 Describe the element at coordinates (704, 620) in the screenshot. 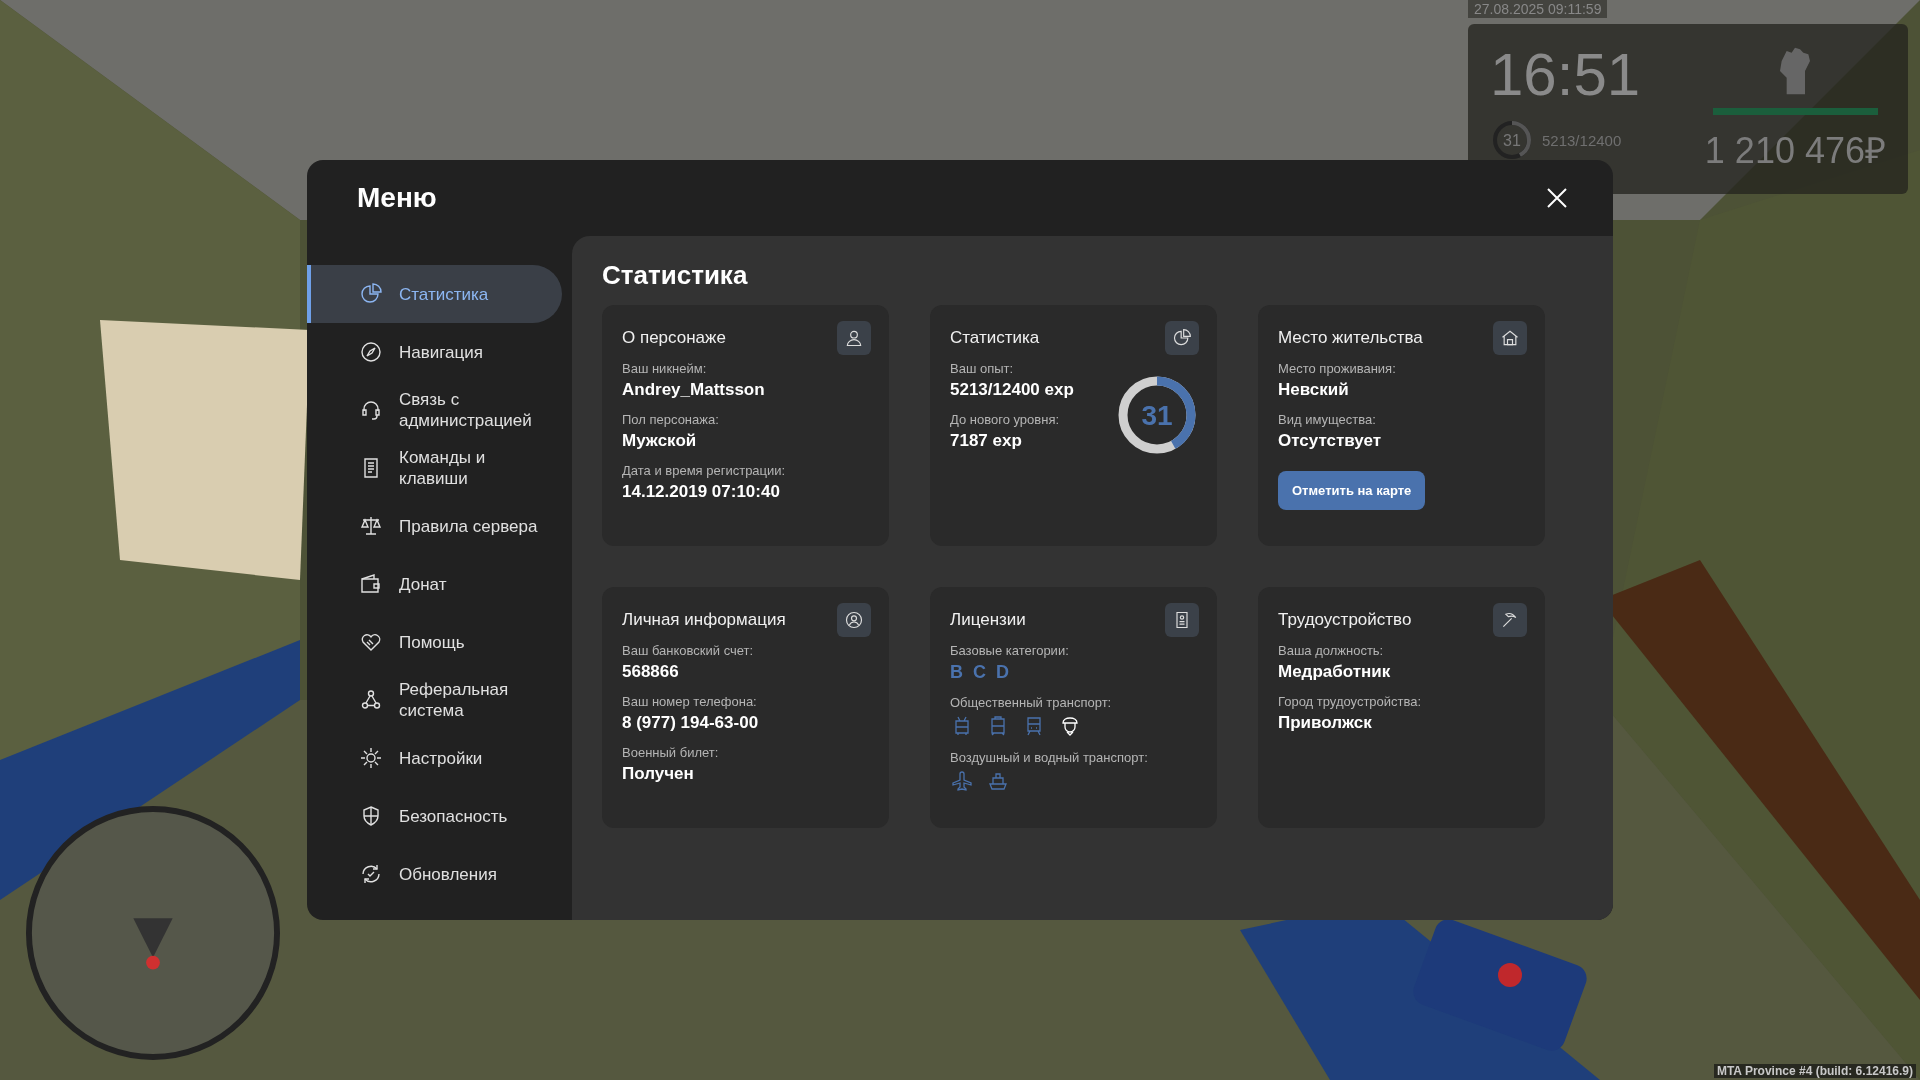

I see `card-title: Личная информация` at that location.